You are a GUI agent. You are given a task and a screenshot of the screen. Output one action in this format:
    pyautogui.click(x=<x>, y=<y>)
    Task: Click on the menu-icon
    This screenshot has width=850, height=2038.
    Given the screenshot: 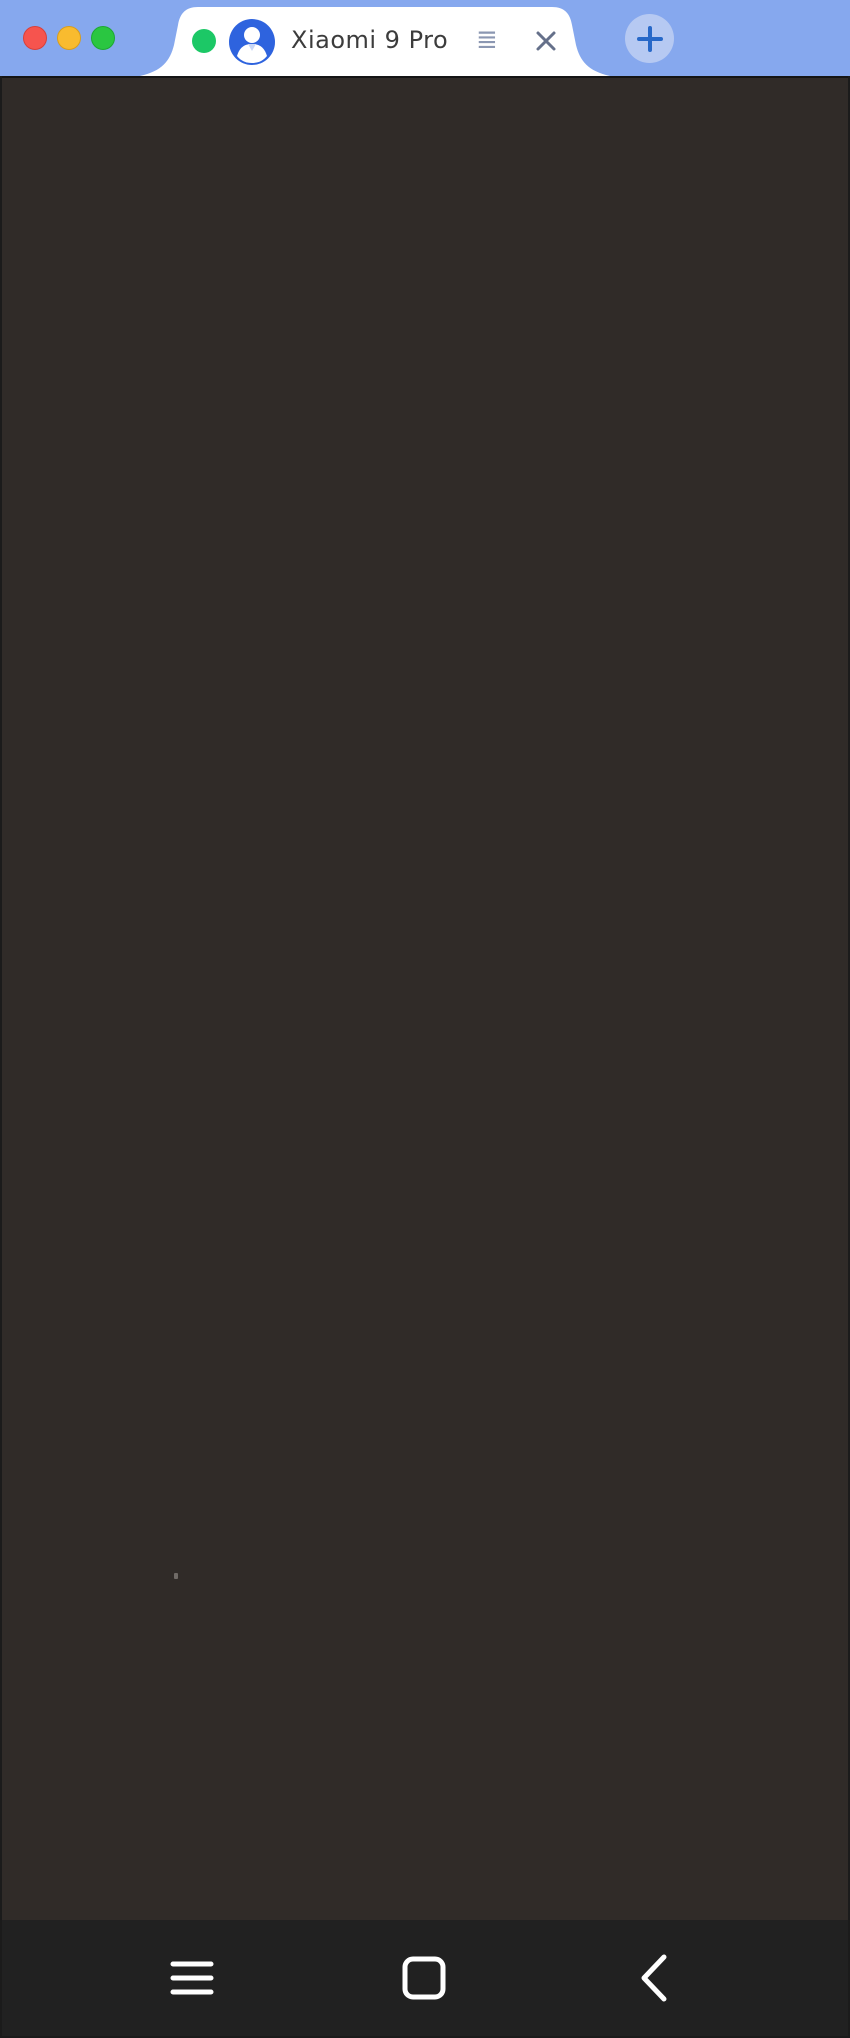 What is the action you would take?
    pyautogui.click(x=192, y=1978)
    